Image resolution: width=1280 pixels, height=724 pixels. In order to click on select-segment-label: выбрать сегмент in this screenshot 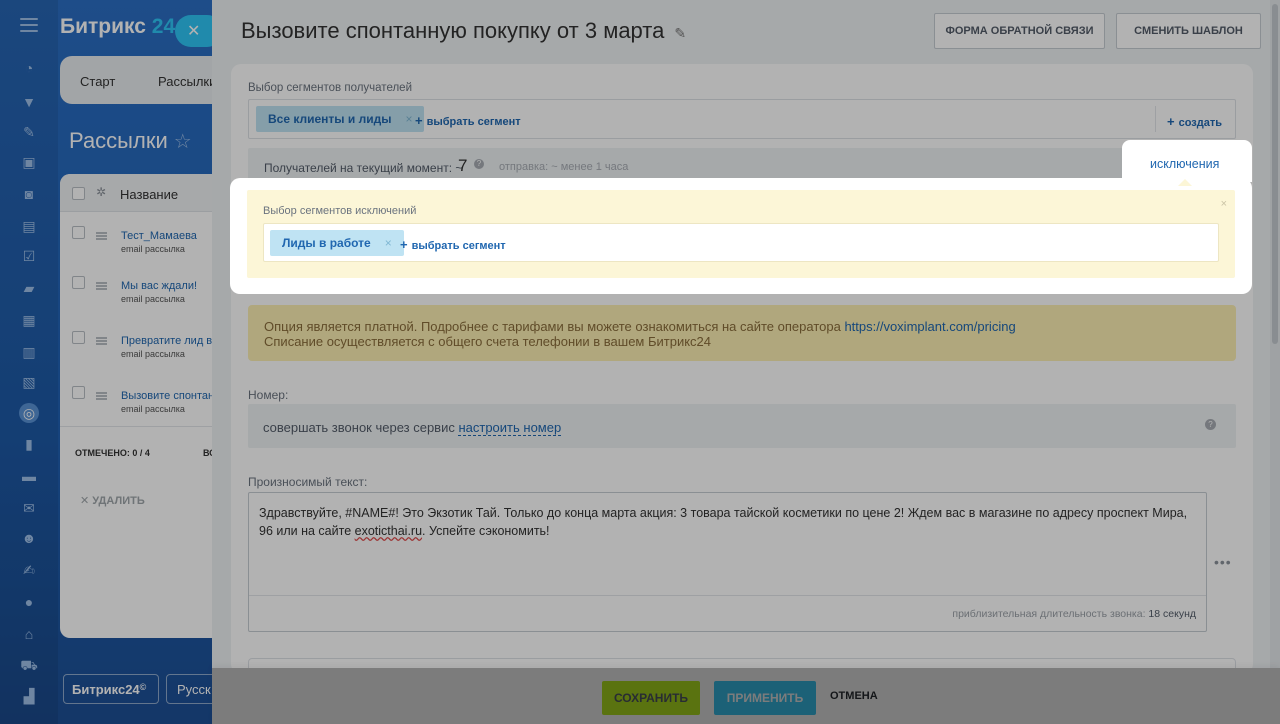, I will do `click(458, 246)`.